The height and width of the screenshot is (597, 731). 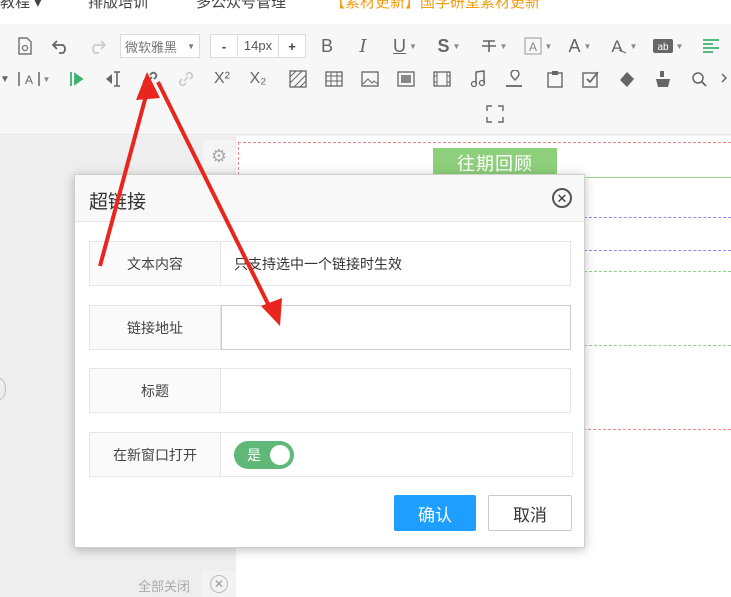 I want to click on close-all-label: 全部关闭, so click(x=164, y=585).